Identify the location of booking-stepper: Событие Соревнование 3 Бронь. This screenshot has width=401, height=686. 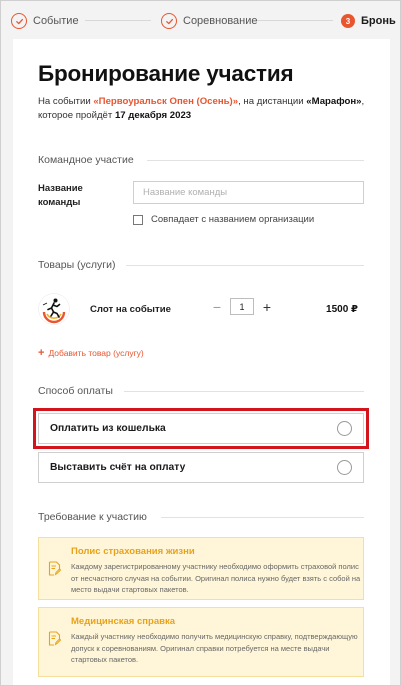
(200, 21).